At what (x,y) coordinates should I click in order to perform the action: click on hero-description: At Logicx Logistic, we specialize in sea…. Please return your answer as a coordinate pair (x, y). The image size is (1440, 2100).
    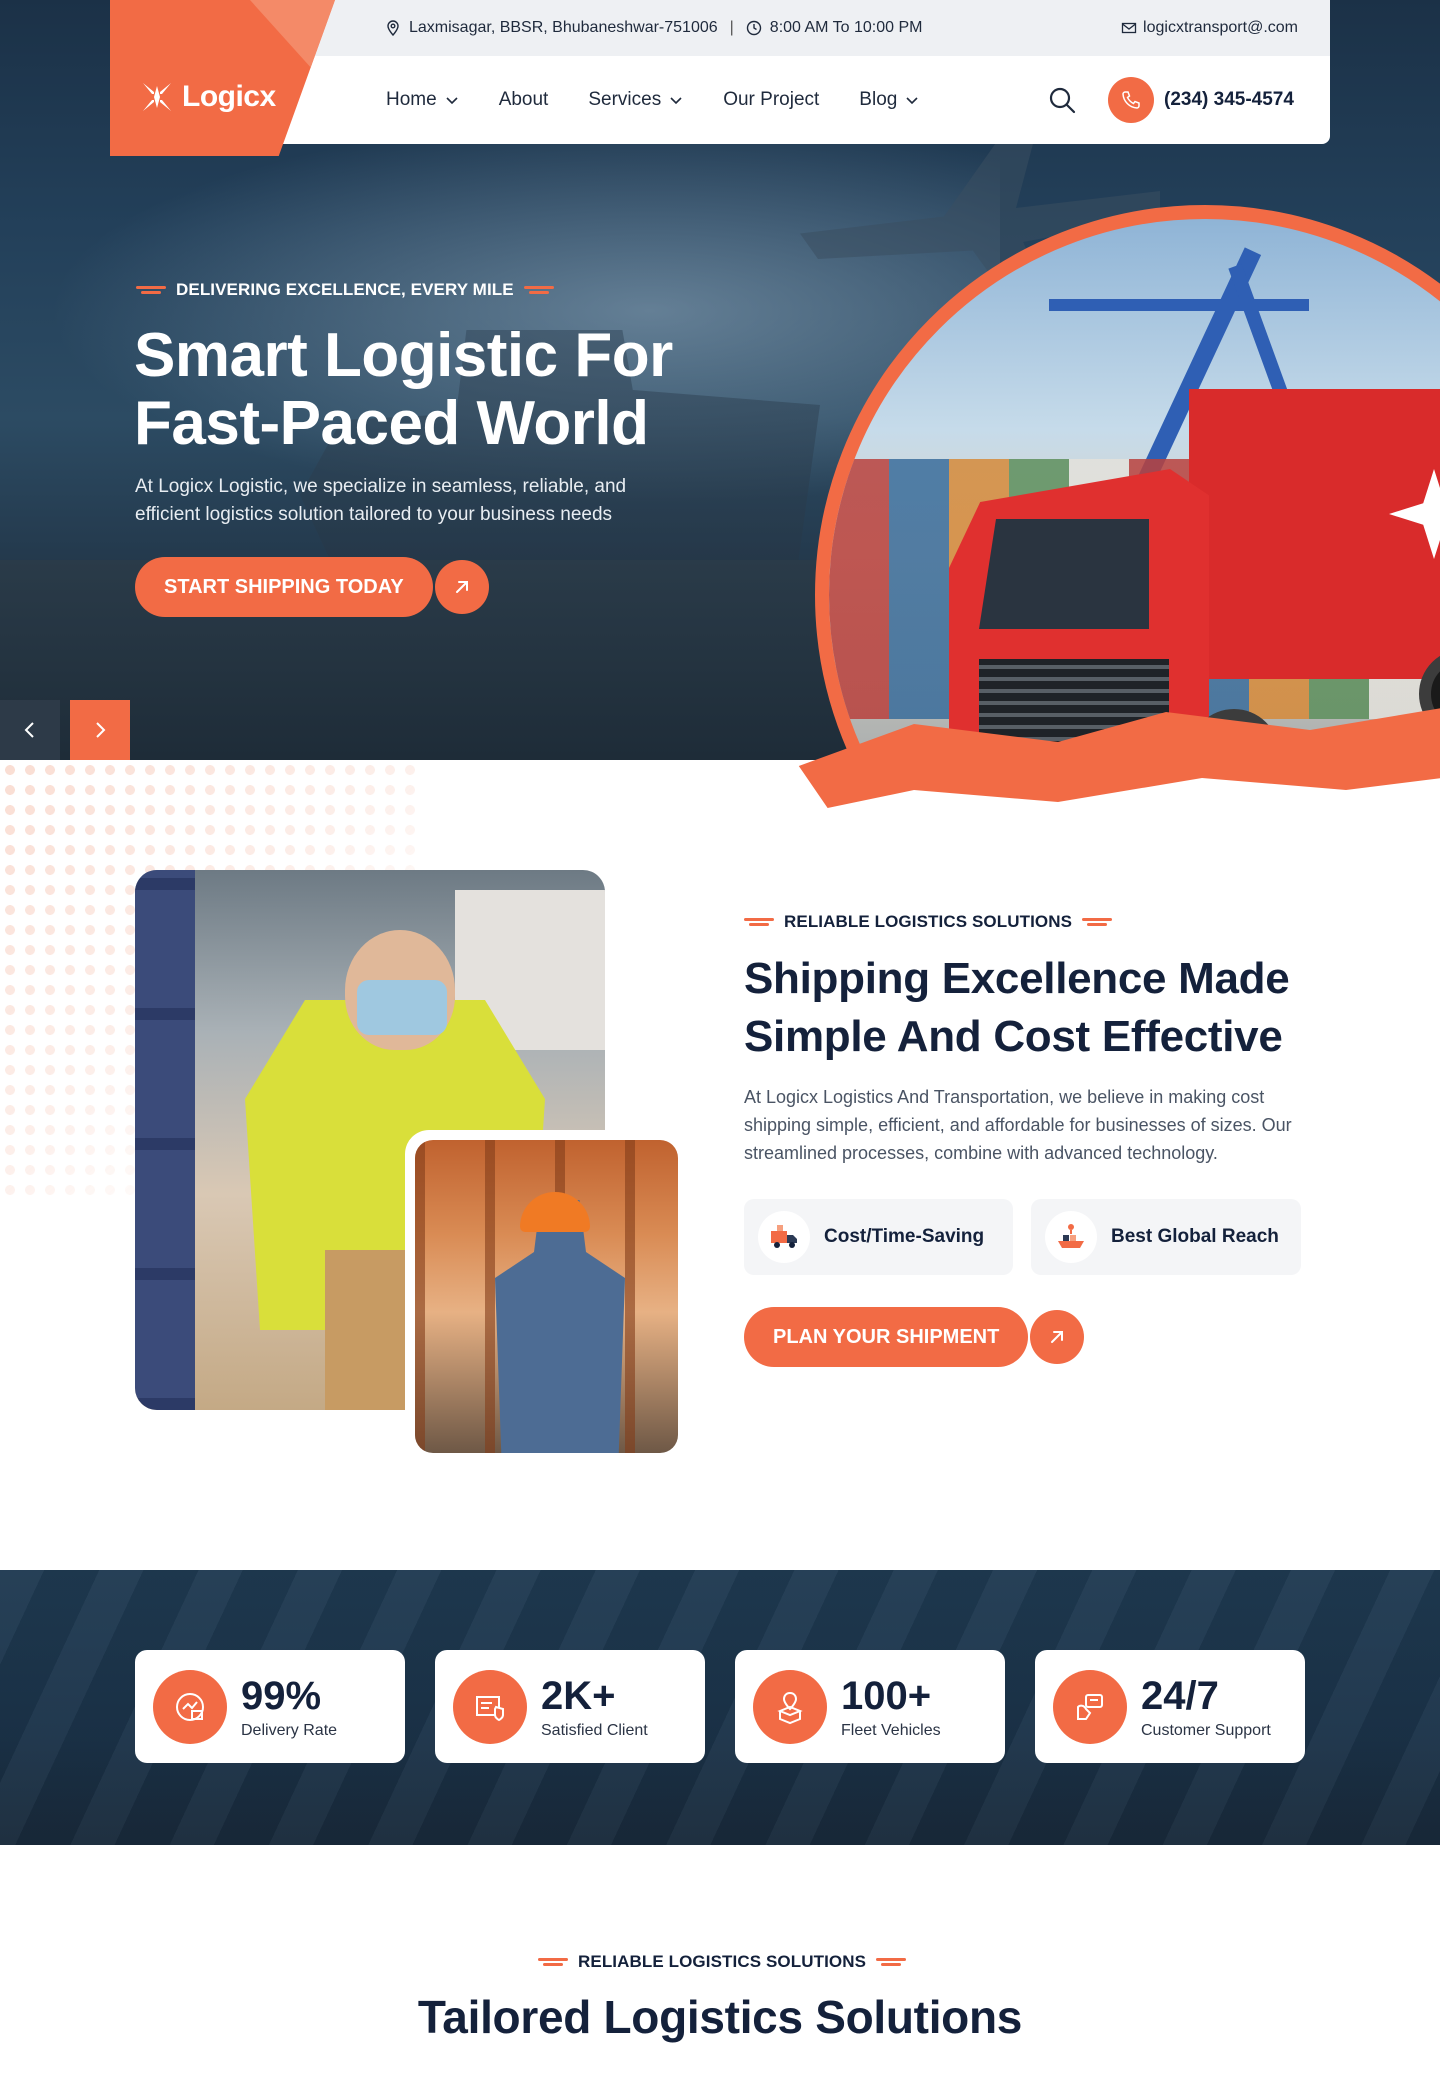
    Looking at the image, I should click on (381, 500).